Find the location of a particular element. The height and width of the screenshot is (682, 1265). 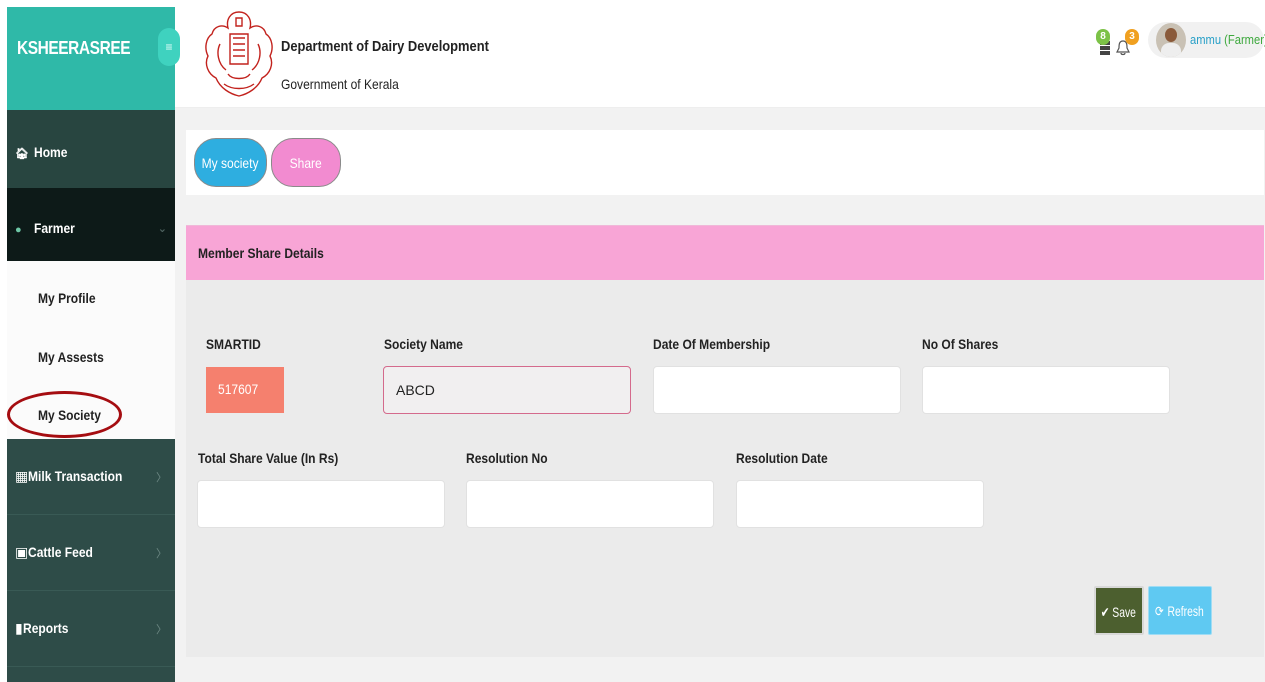

sidebar-item-home: 🏠︎ Home is located at coordinates (91, 149).